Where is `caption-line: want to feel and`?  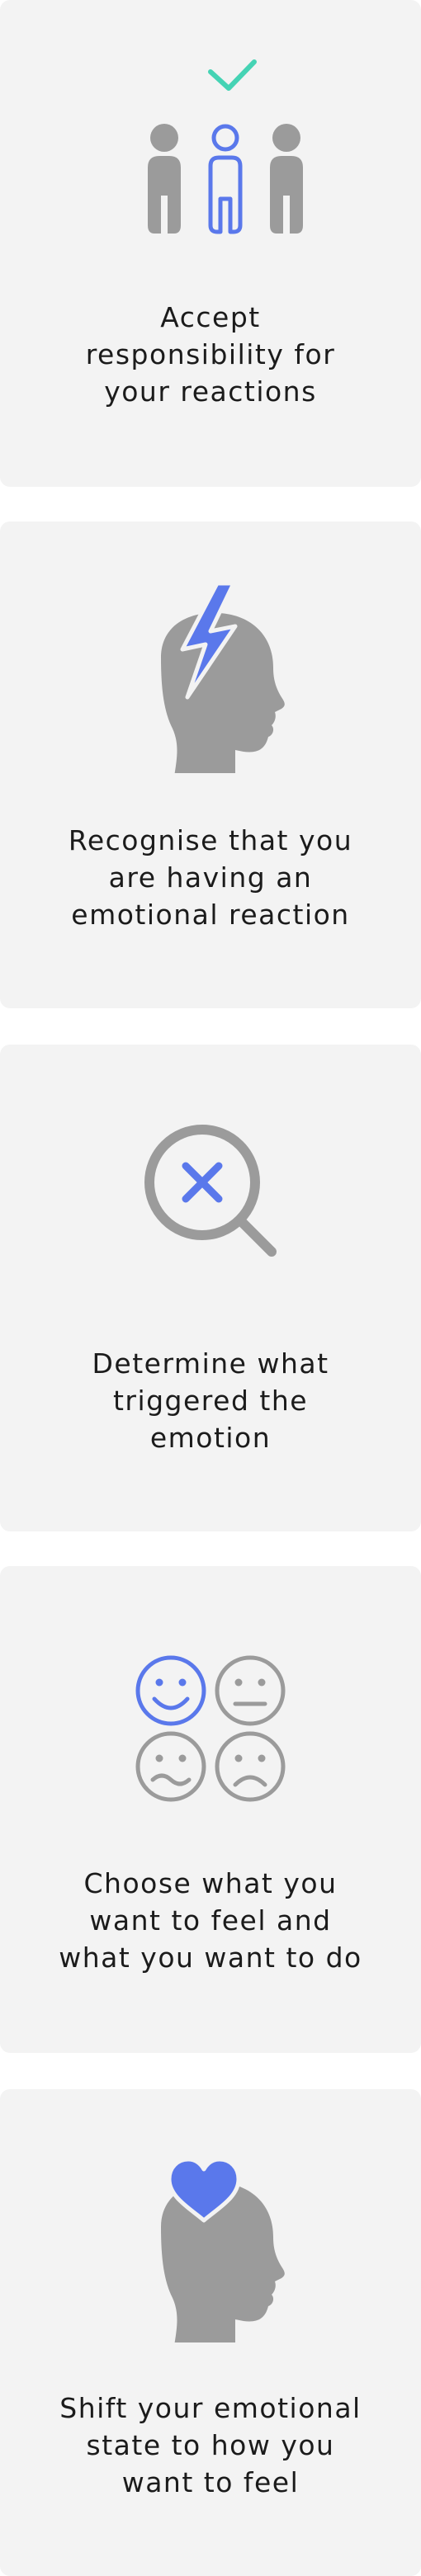 caption-line: want to feel and is located at coordinates (210, 1921).